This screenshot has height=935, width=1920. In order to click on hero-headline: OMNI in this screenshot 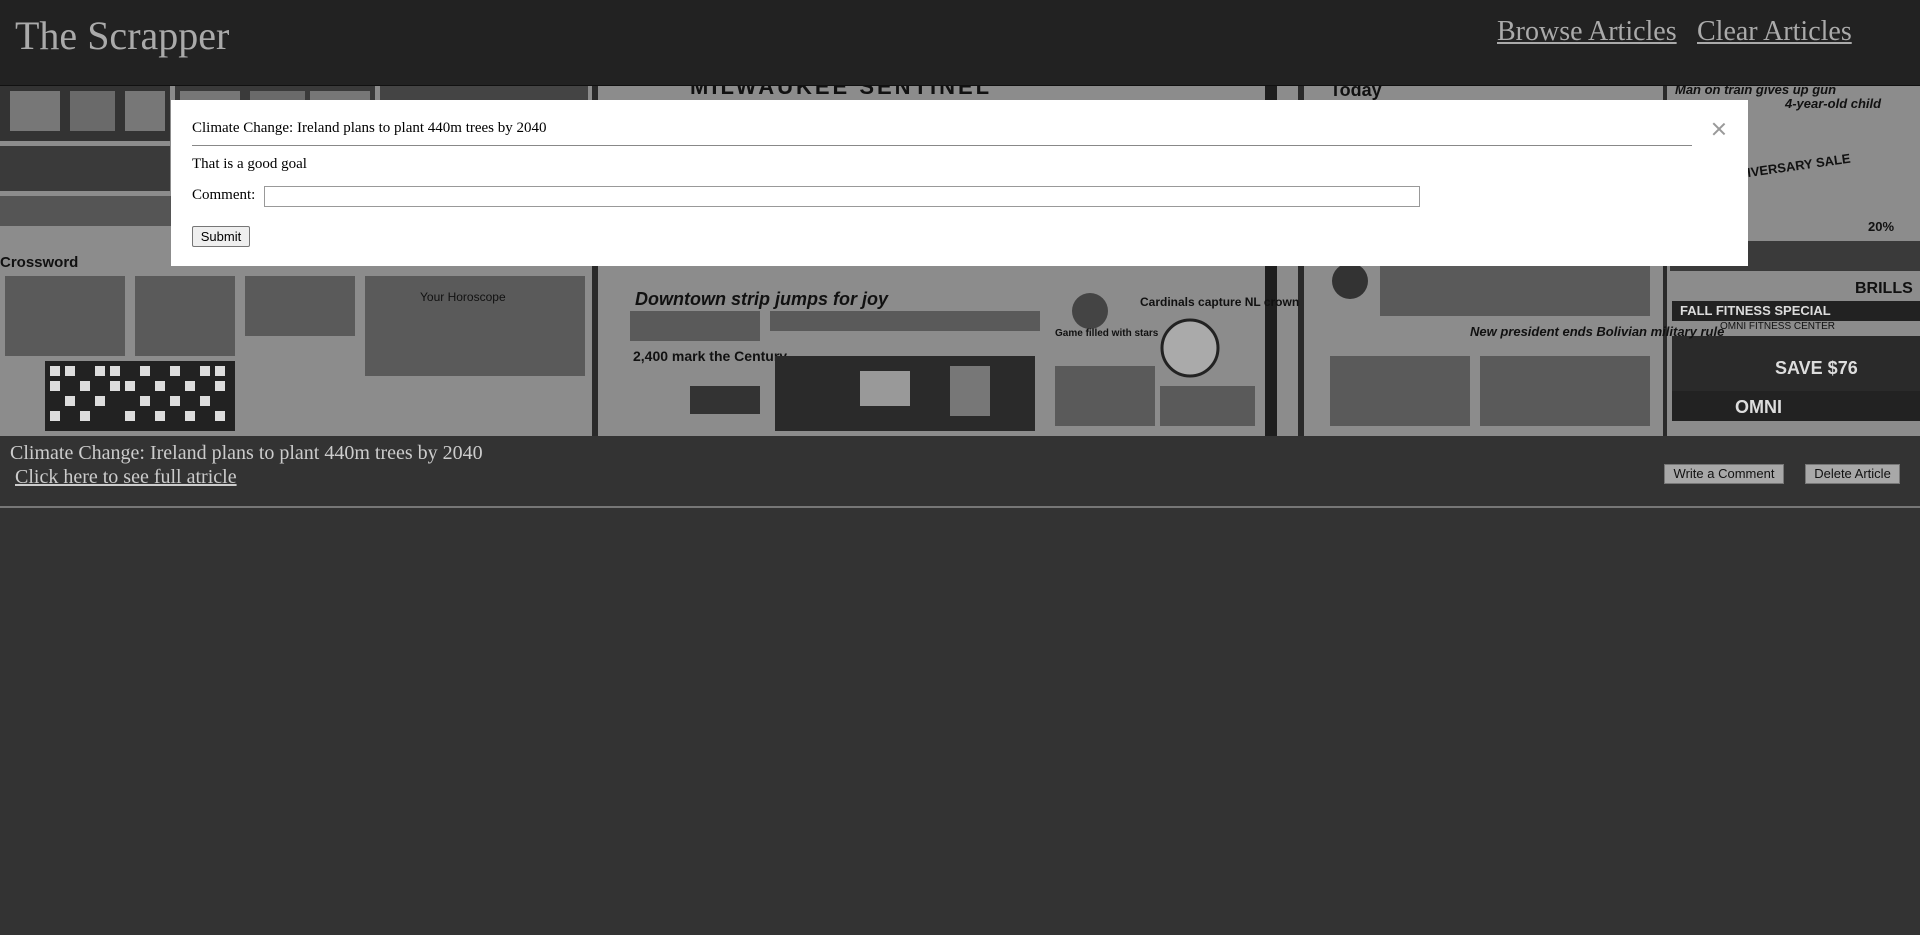, I will do `click(1758, 407)`.